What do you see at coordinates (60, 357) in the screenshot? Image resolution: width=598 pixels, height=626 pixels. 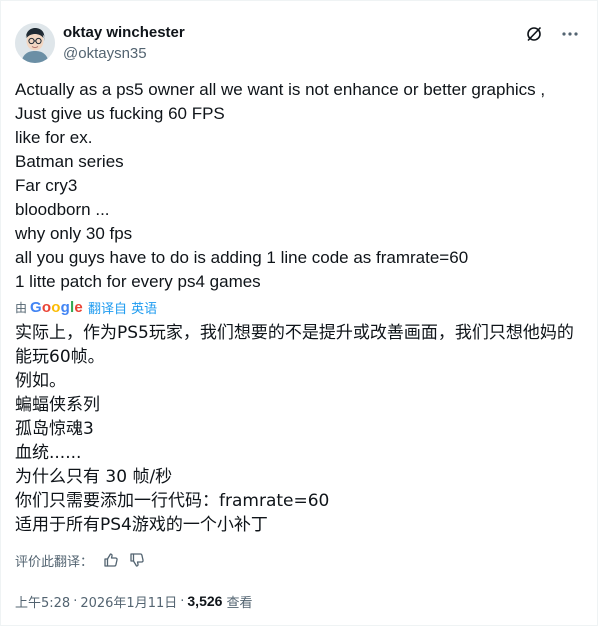 I see `translated-line: 能玩60帧。` at bounding box center [60, 357].